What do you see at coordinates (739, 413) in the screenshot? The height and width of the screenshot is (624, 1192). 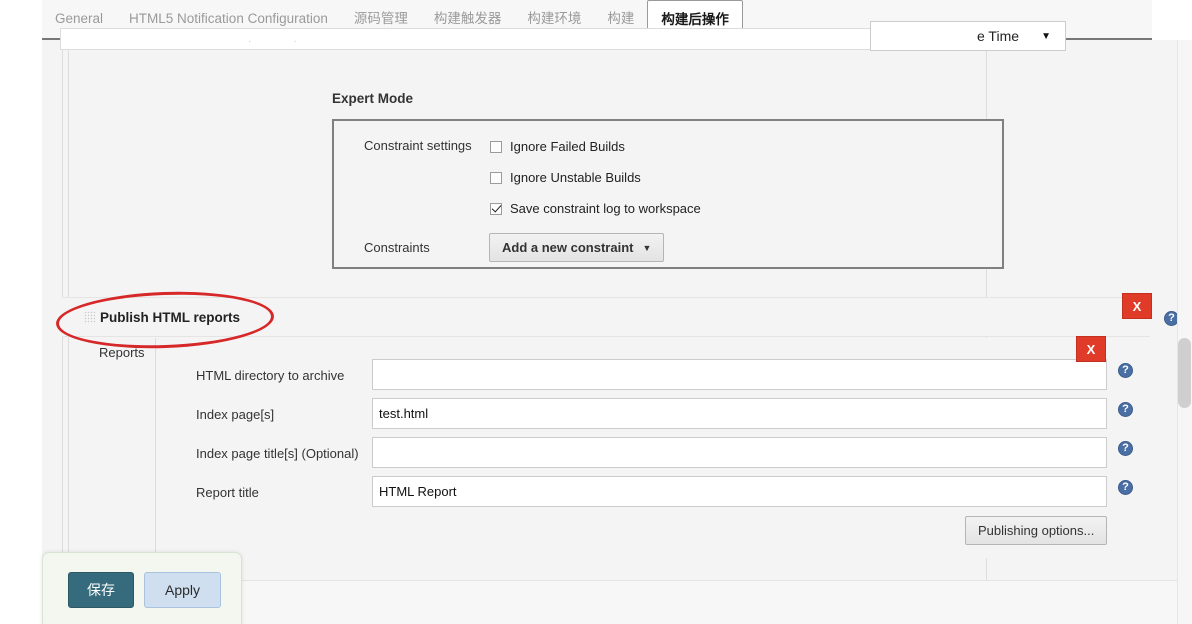 I see `index-pages-input` at bounding box center [739, 413].